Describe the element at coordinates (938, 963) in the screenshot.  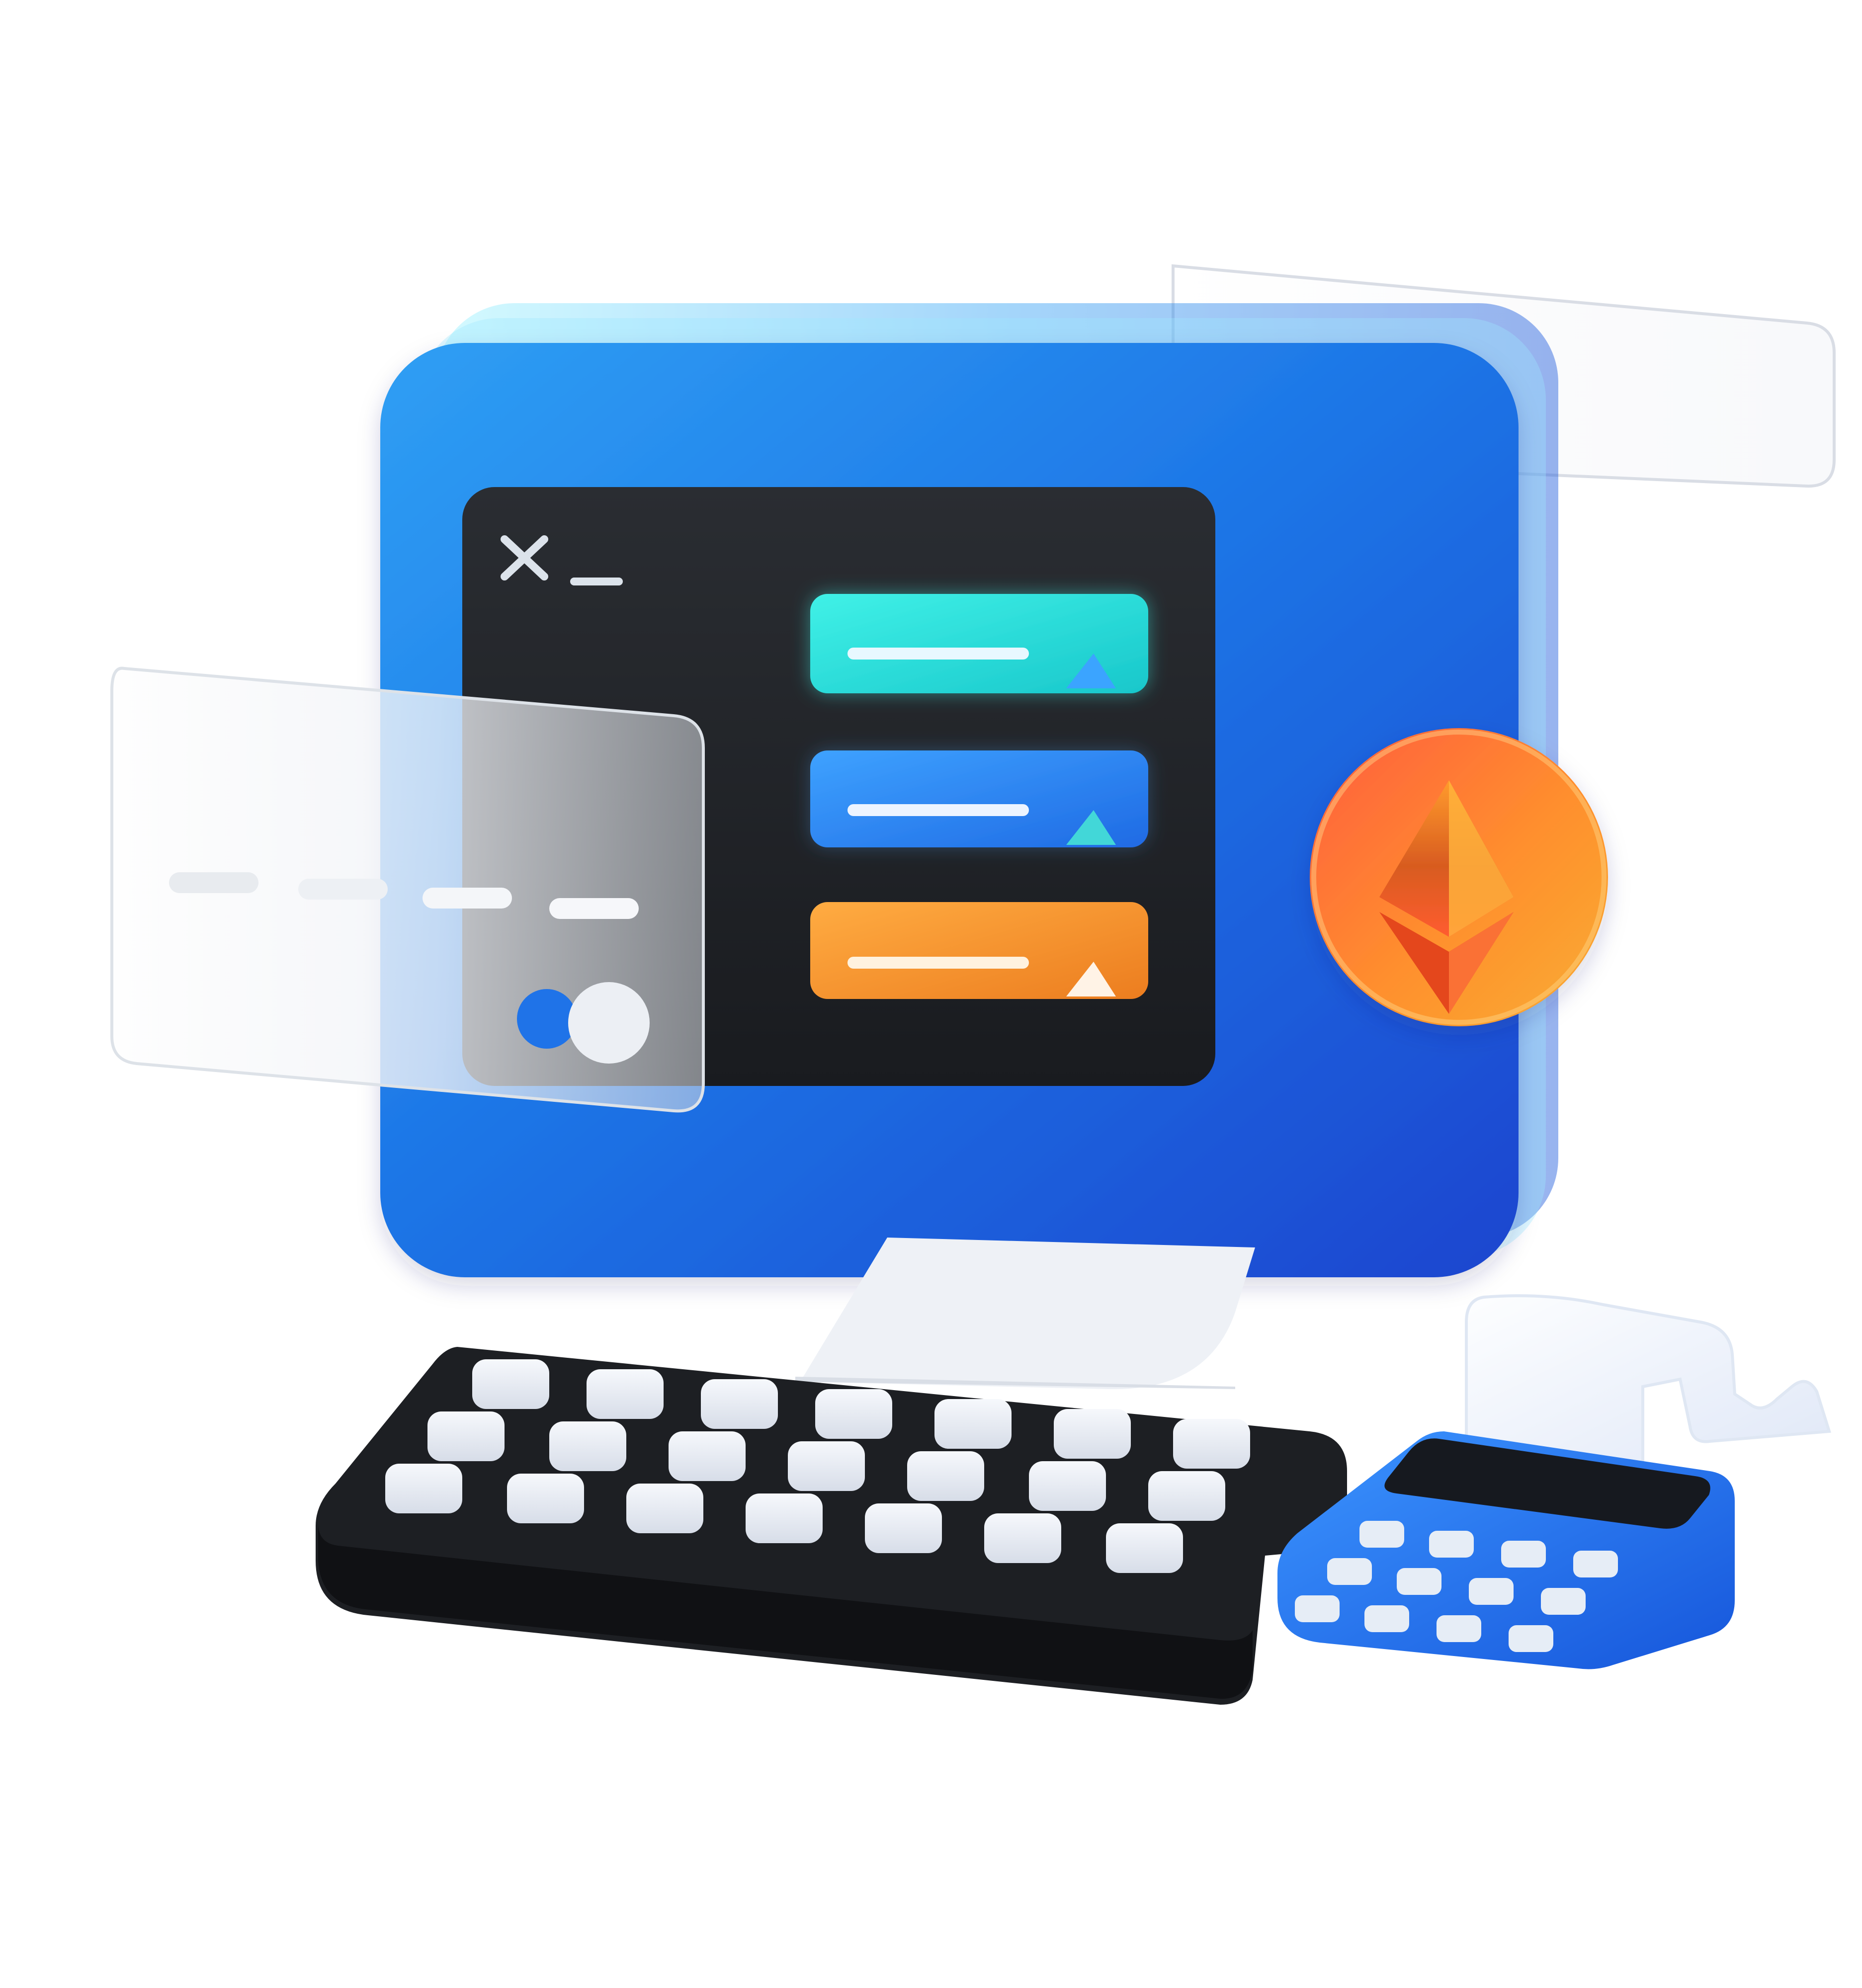
I see `orange-list-item-line` at that location.